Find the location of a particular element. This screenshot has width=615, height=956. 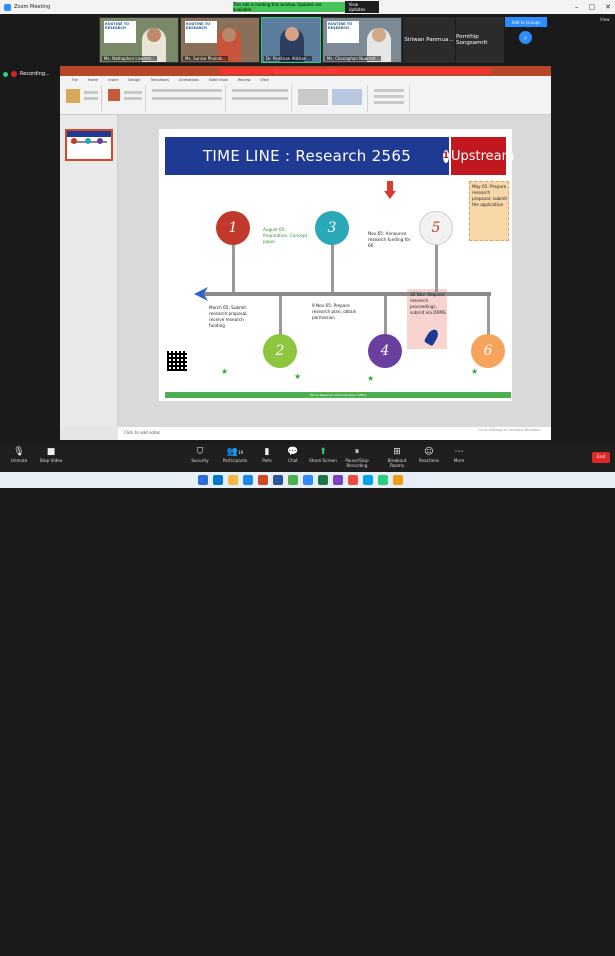

security-button: ⛉ Security is located at coordinates (200, 454).